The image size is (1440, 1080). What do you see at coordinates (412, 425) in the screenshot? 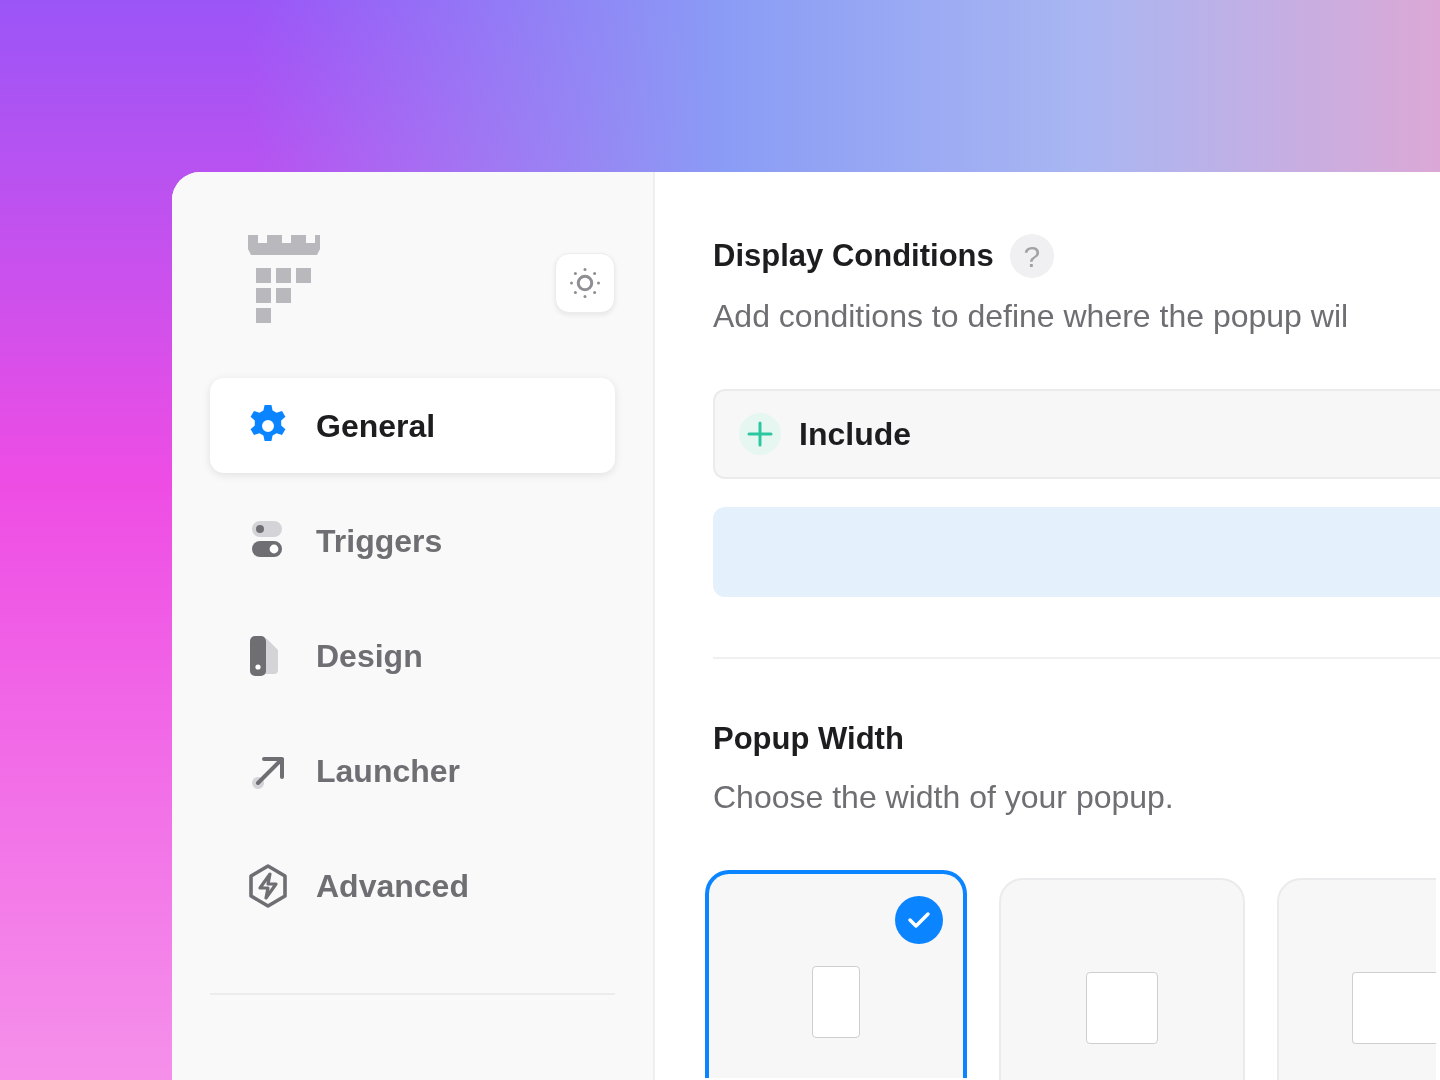
I see `sidebar-item: General` at bounding box center [412, 425].